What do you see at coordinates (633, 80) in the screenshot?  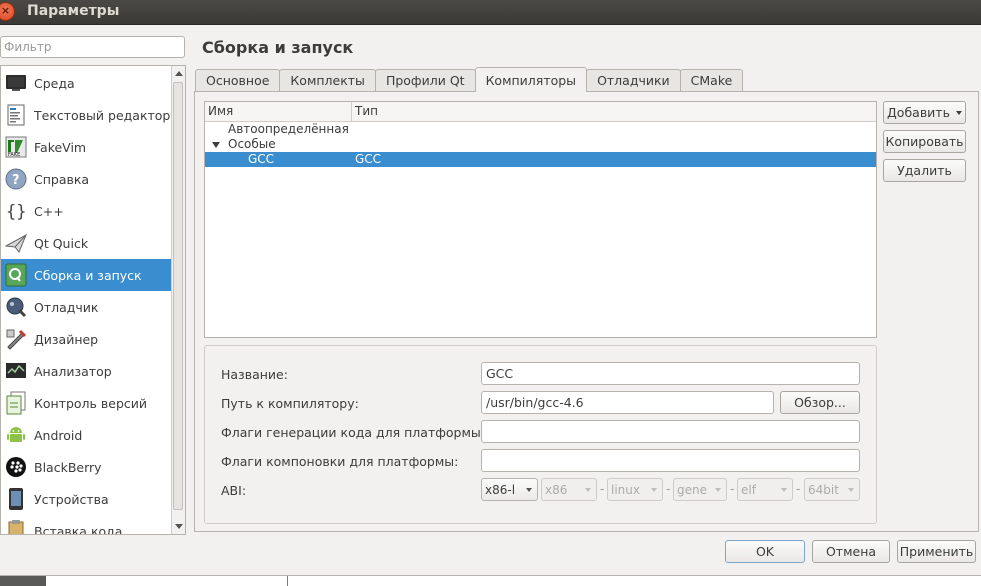 I see `tab-debuggers: Отладчики` at bounding box center [633, 80].